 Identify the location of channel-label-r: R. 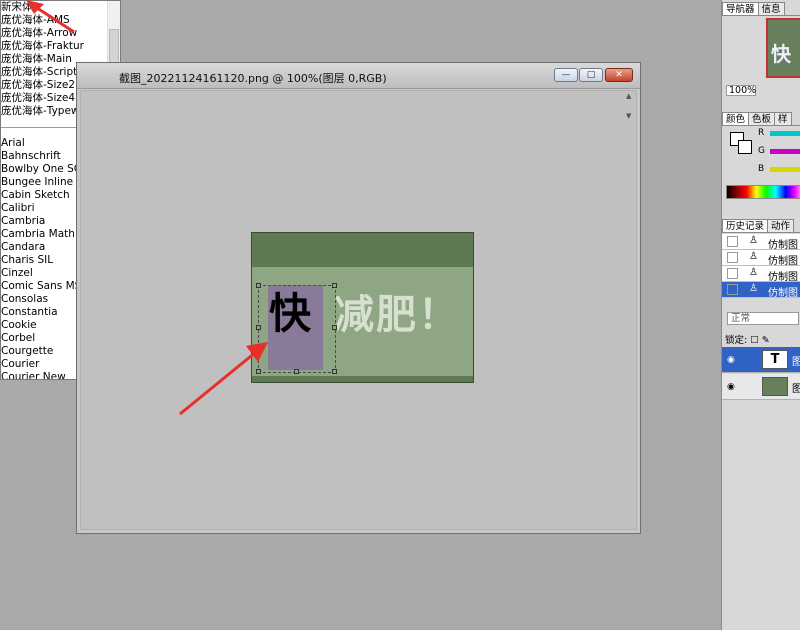
(761, 133).